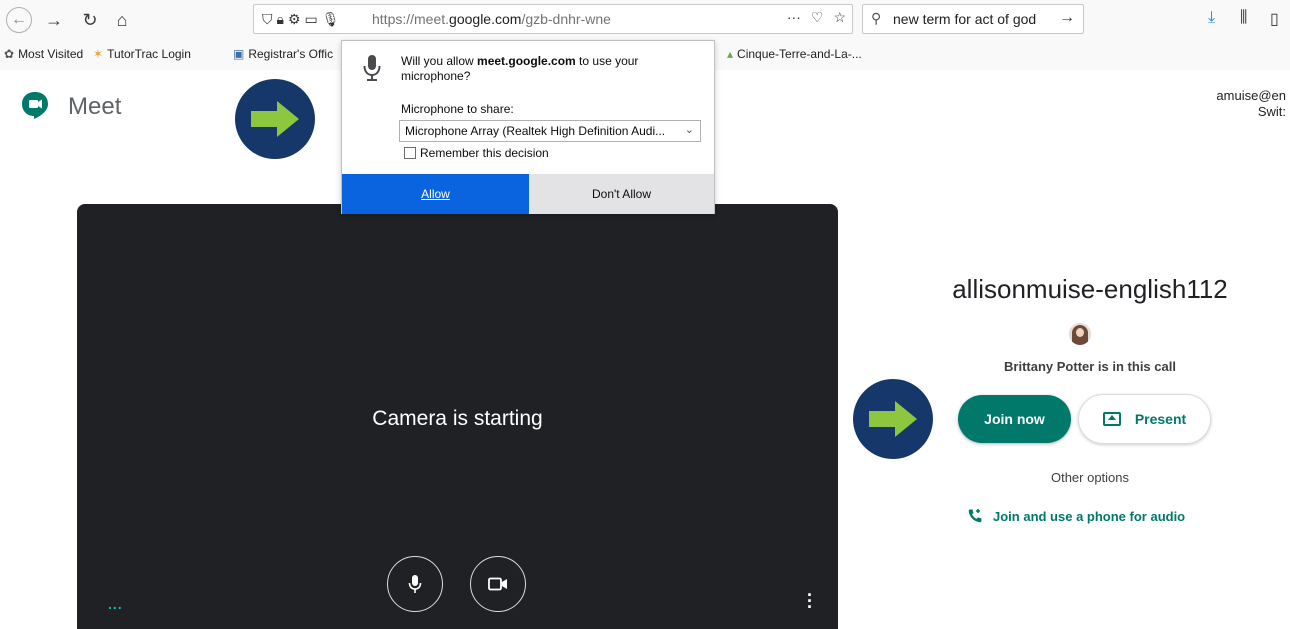  I want to click on star-icon: ✶, so click(98, 54).